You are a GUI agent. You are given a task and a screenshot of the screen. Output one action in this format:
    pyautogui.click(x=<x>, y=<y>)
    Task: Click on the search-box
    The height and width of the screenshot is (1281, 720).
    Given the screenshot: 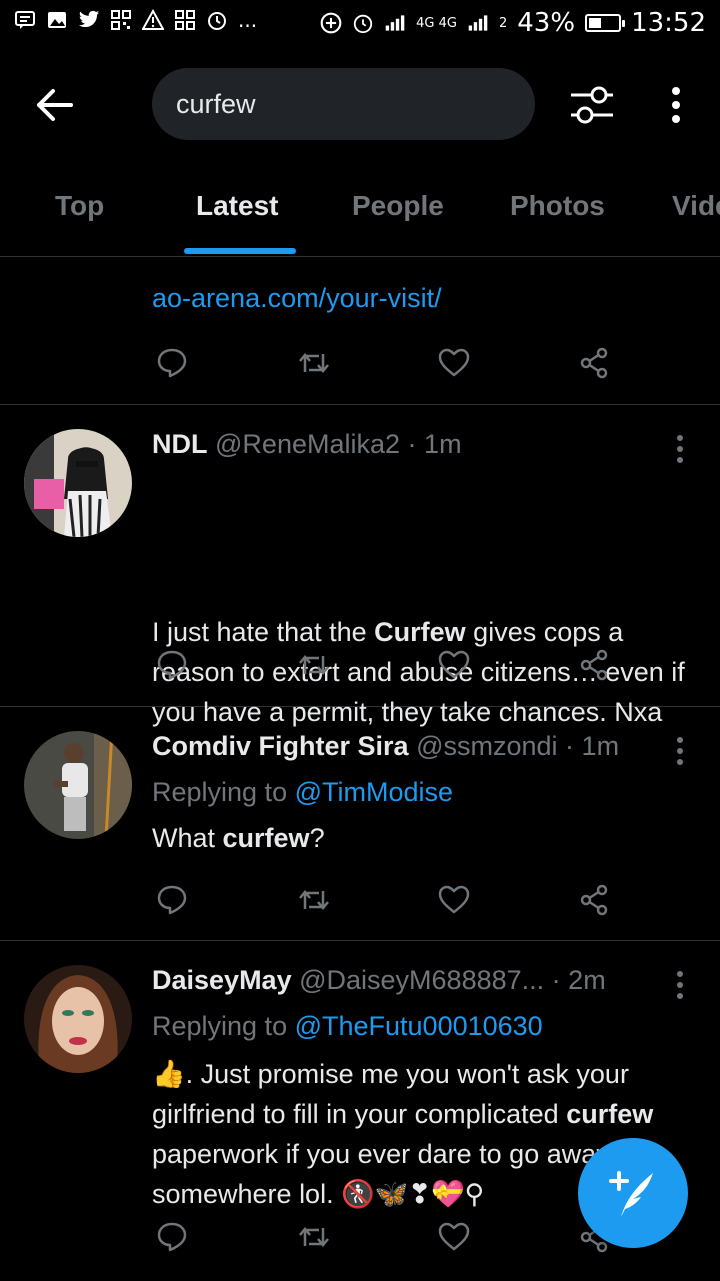 What is the action you would take?
    pyautogui.click(x=343, y=104)
    